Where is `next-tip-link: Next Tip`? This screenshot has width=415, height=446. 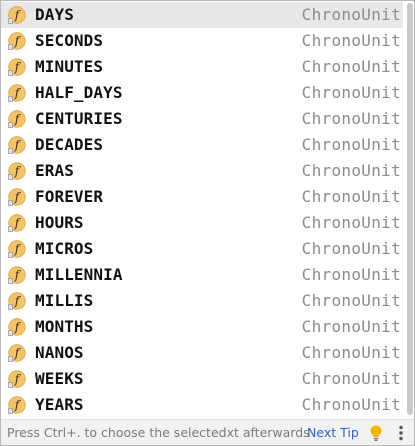 next-tip-link: Next Tip is located at coordinates (333, 432).